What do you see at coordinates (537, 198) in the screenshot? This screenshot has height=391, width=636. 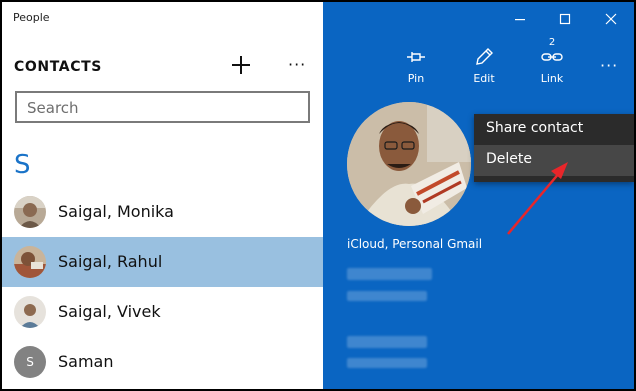 I see `red-arrow-annotation` at bounding box center [537, 198].